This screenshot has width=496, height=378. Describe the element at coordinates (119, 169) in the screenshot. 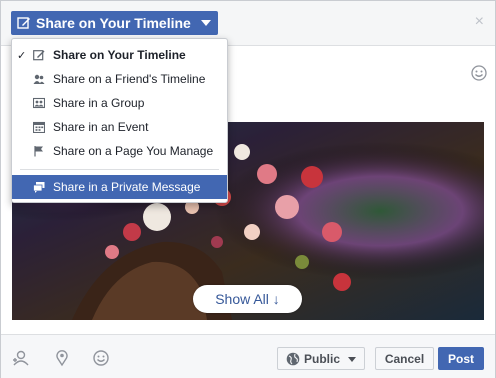

I see `menu-divider` at that location.